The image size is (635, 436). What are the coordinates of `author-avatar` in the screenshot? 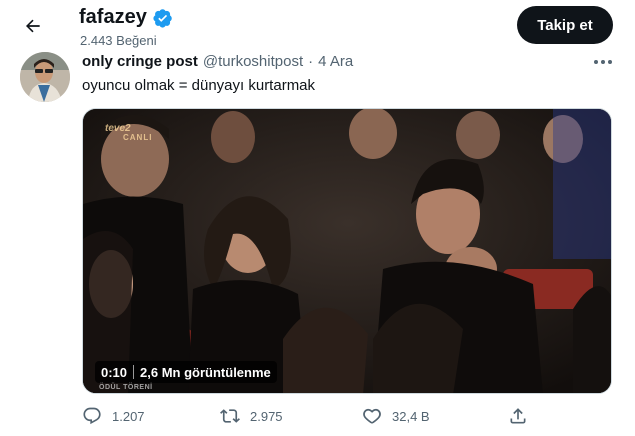 It's located at (45, 77).